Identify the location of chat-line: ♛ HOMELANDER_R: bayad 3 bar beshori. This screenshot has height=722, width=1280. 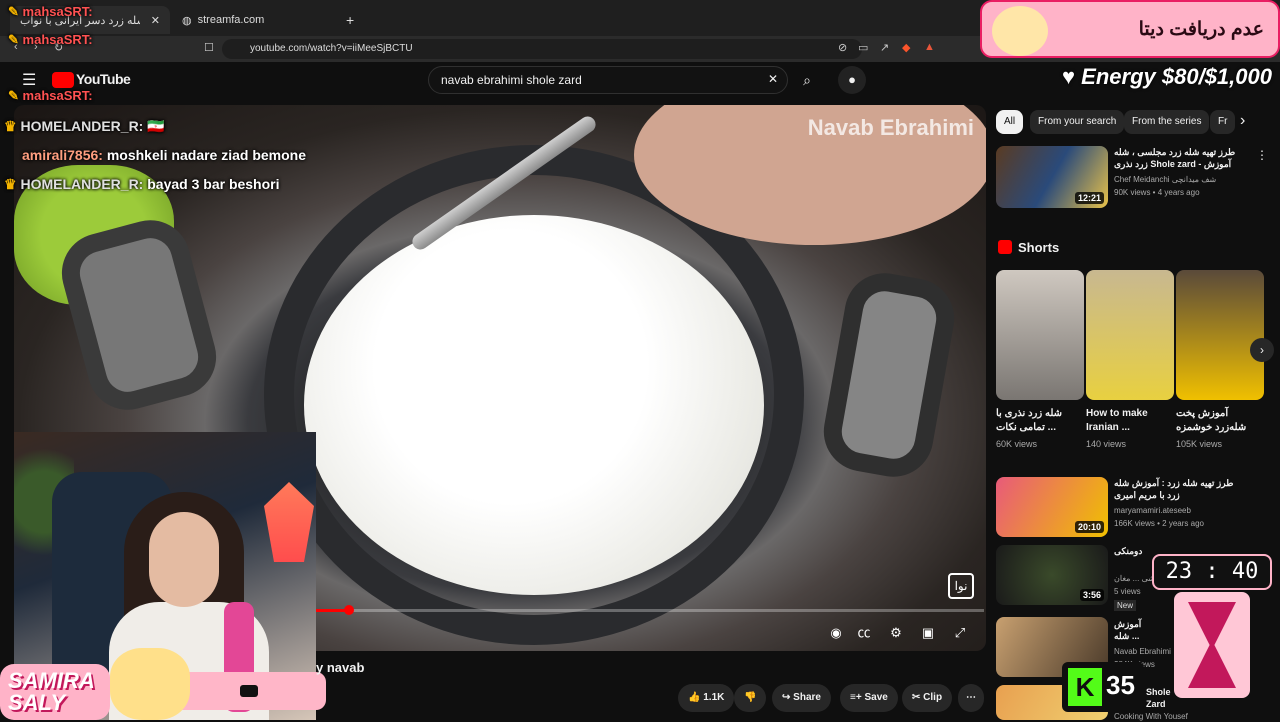
(142, 184).